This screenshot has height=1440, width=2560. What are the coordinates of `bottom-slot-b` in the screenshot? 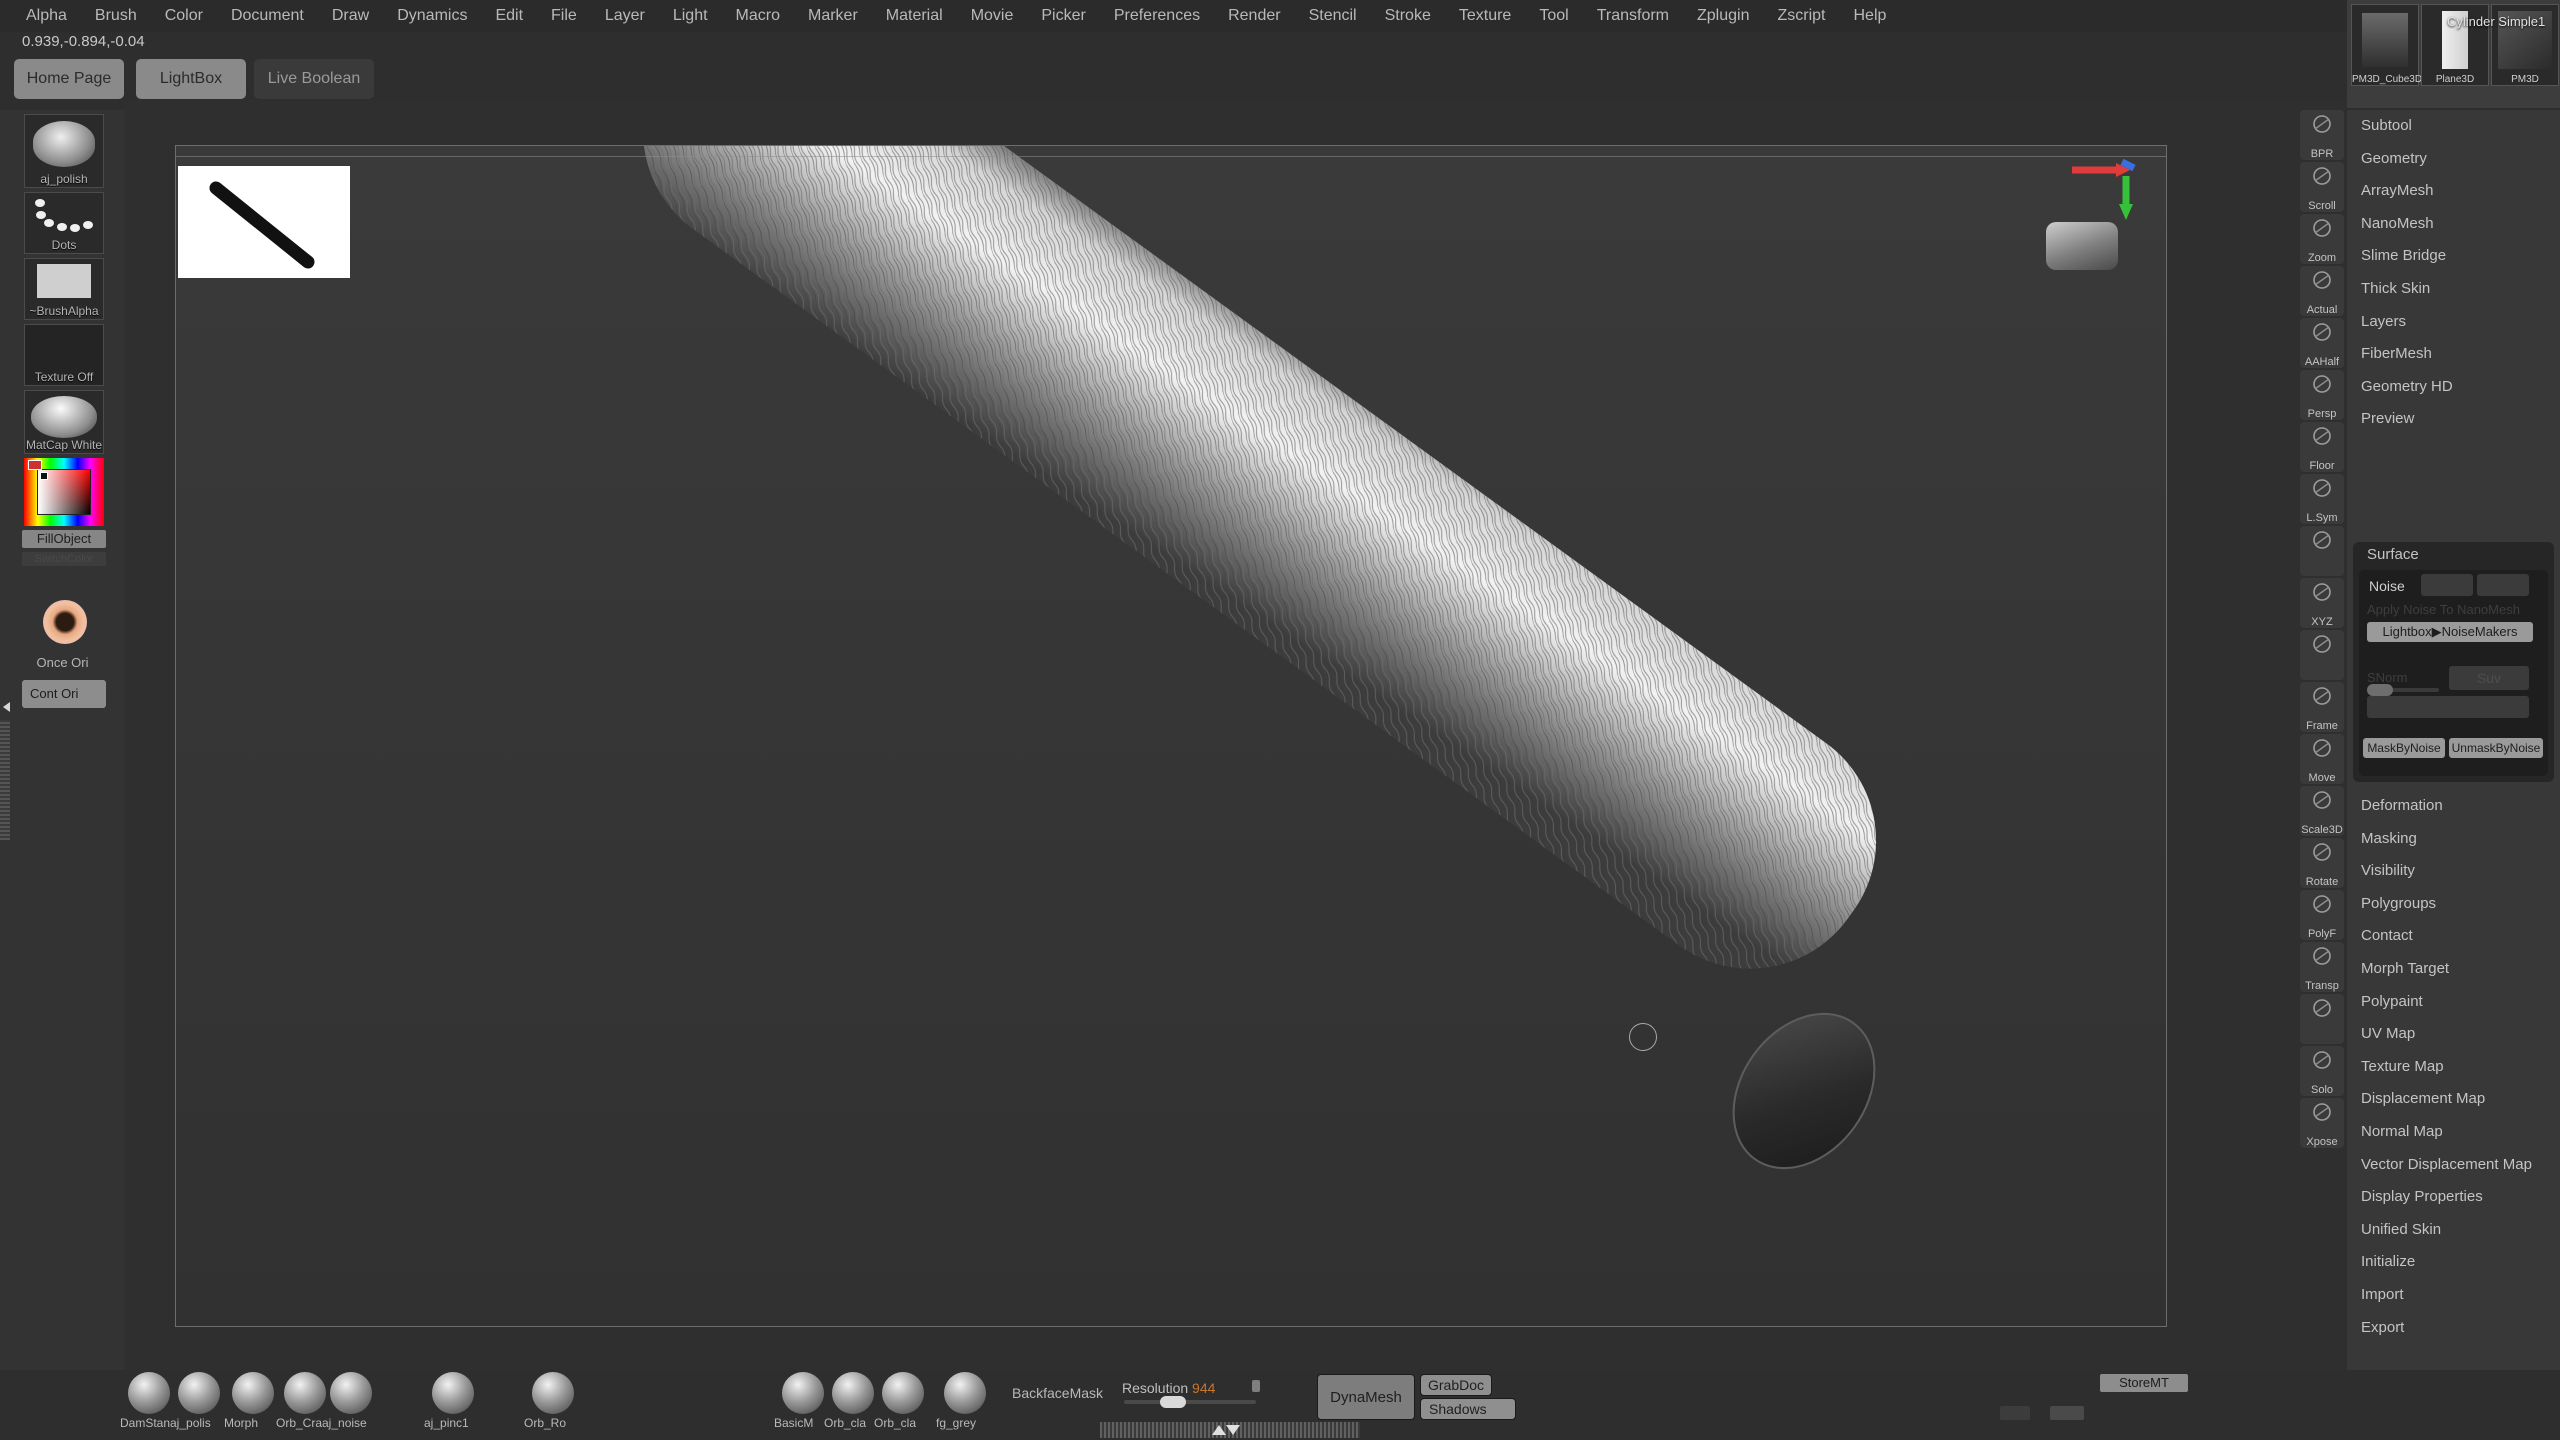 It's located at (2067, 1413).